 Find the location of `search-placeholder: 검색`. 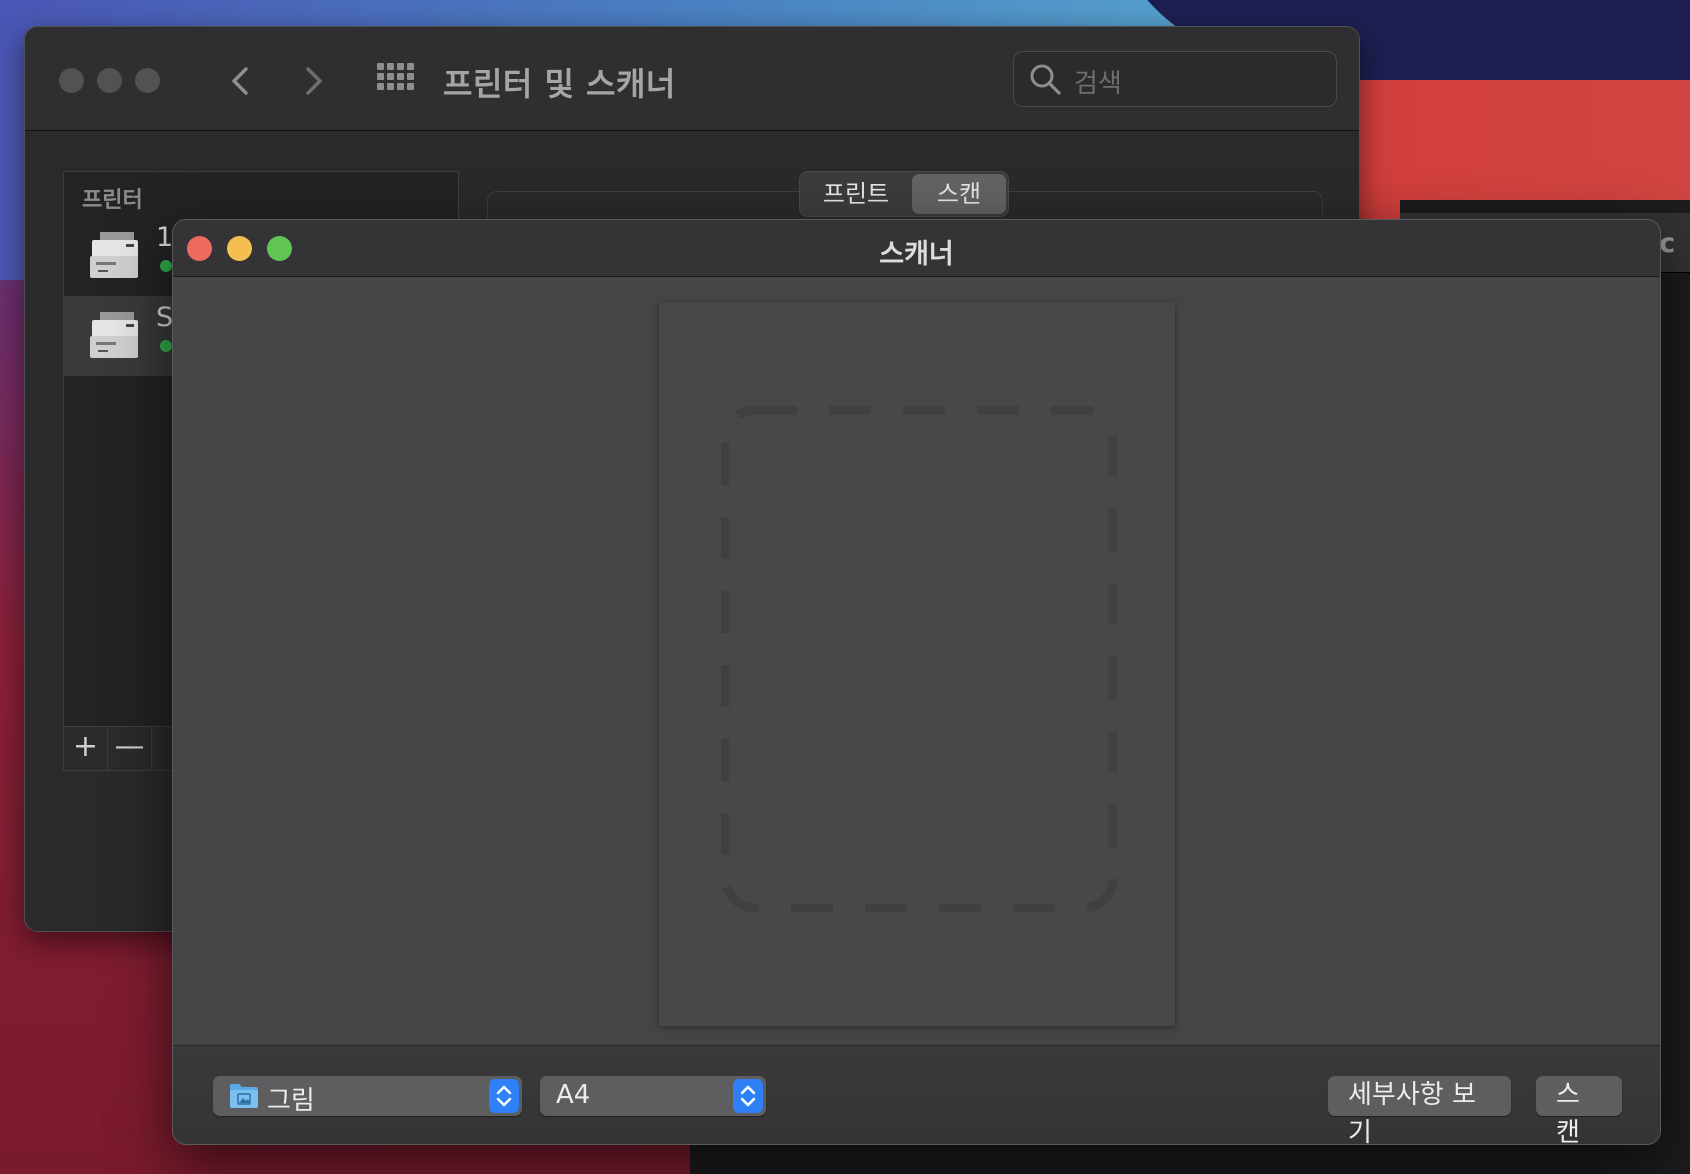

search-placeholder: 검색 is located at coordinates (1098, 84).